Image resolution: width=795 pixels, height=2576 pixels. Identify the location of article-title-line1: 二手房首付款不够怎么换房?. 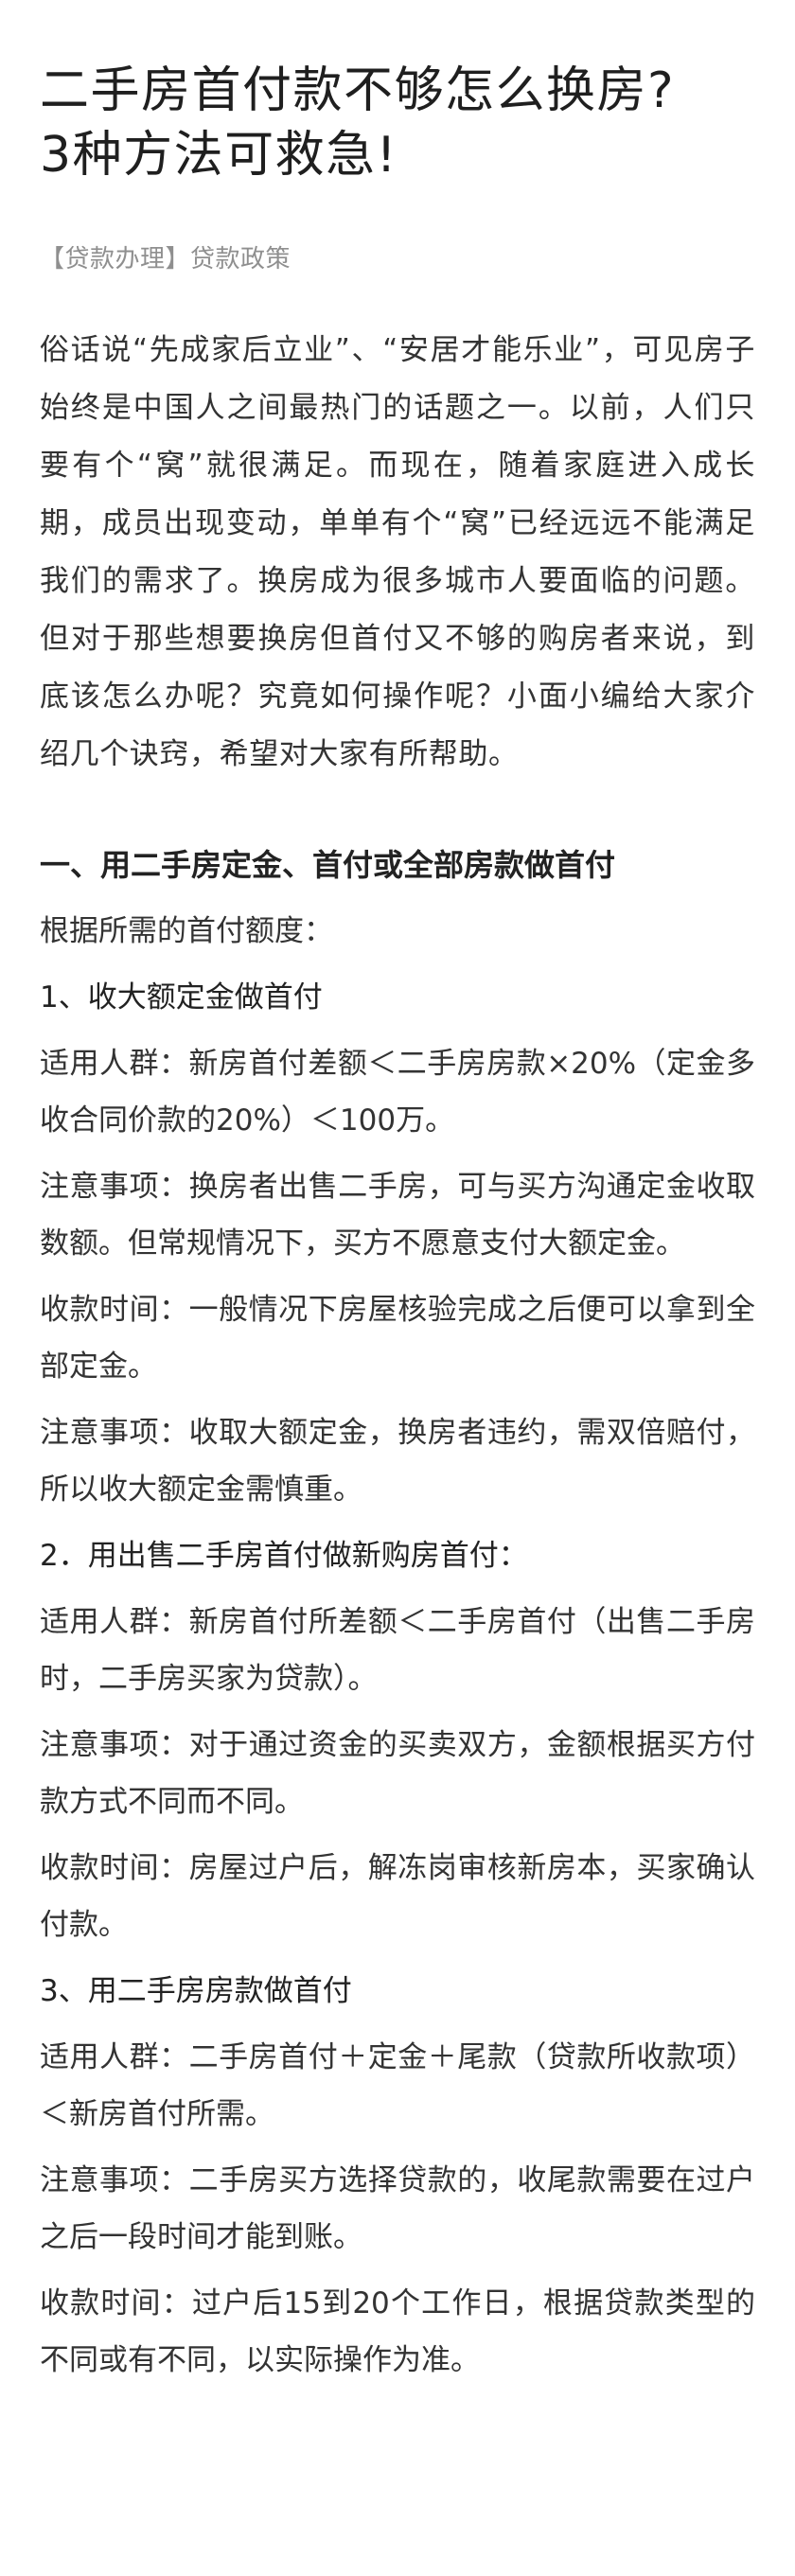
(358, 90).